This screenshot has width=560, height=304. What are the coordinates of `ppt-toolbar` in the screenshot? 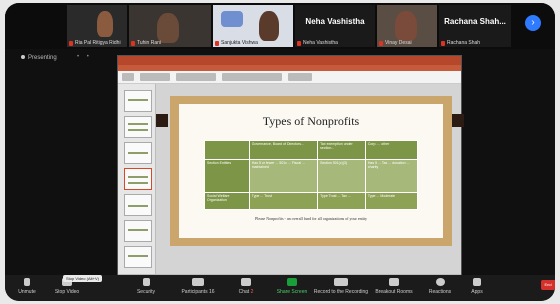 It's located at (289, 77).